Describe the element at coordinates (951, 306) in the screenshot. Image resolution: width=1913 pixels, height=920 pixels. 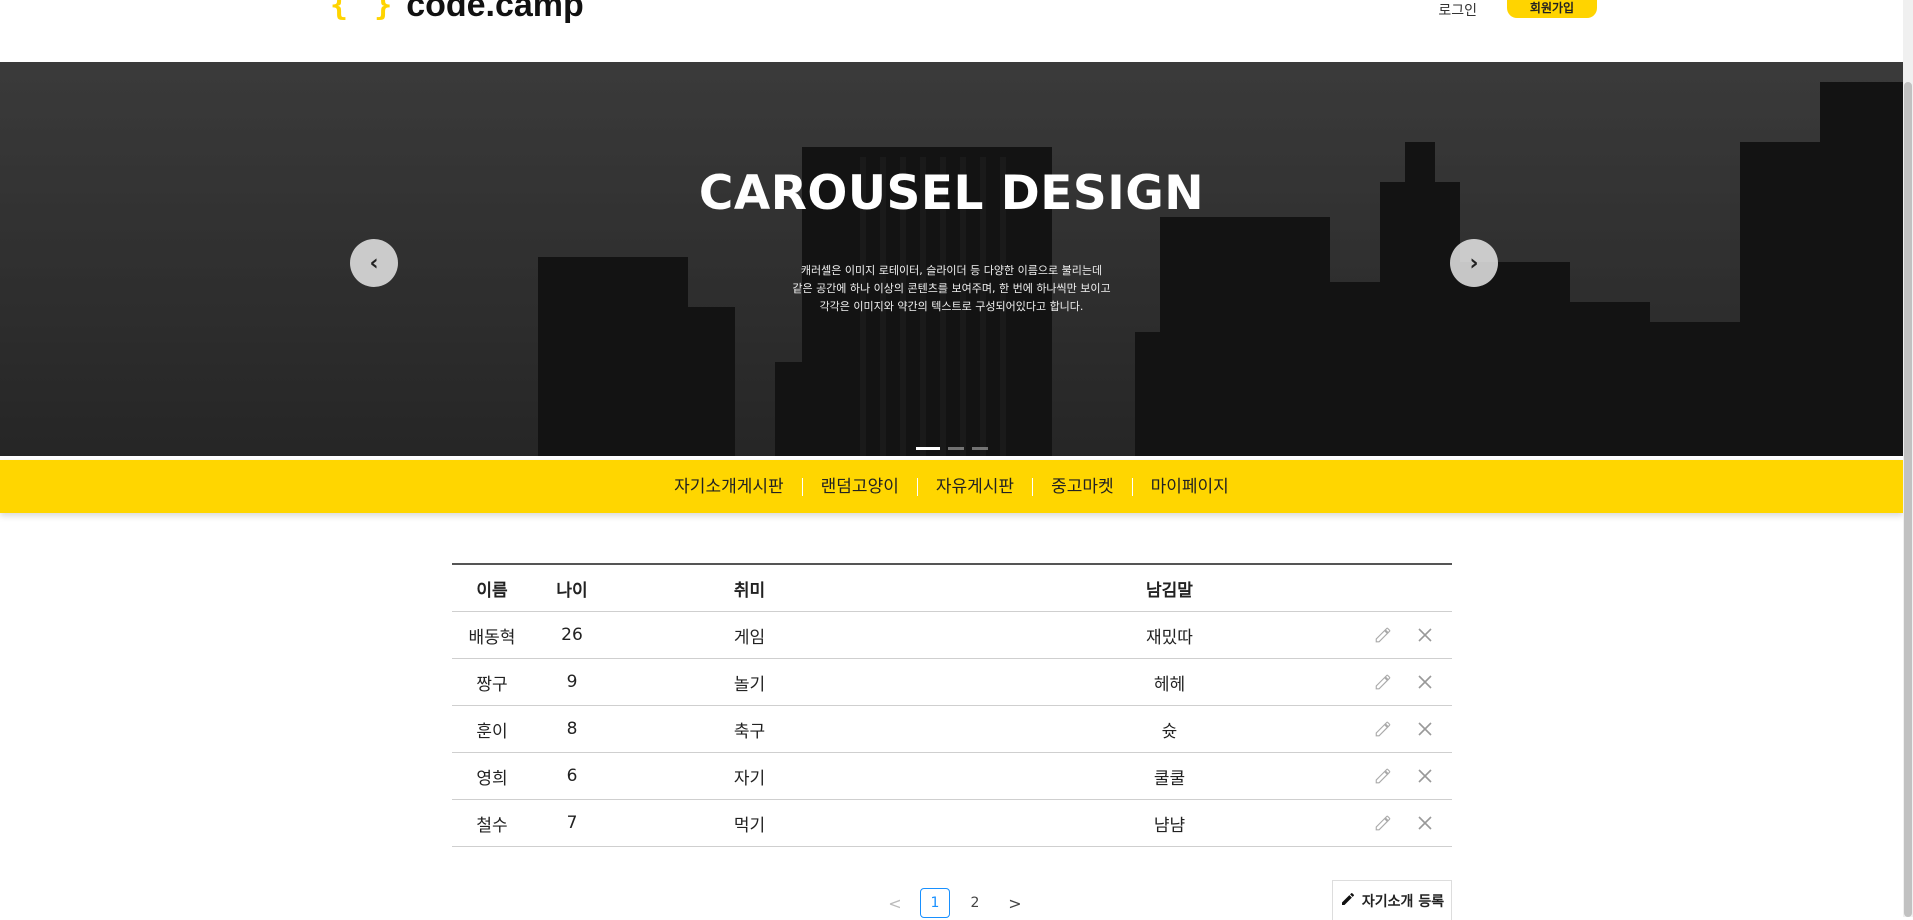
I see `carousel-description-line: 각각은 이미지와 약간의 텍스트로 구성되어있다고 합니다.` at that location.